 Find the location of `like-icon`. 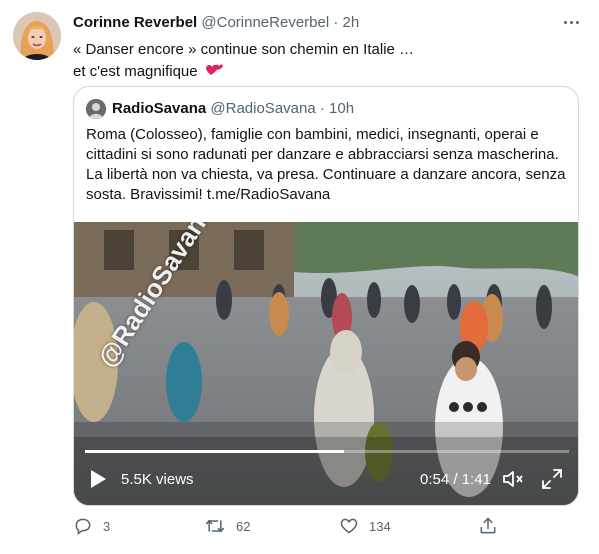

like-icon is located at coordinates (349, 526).